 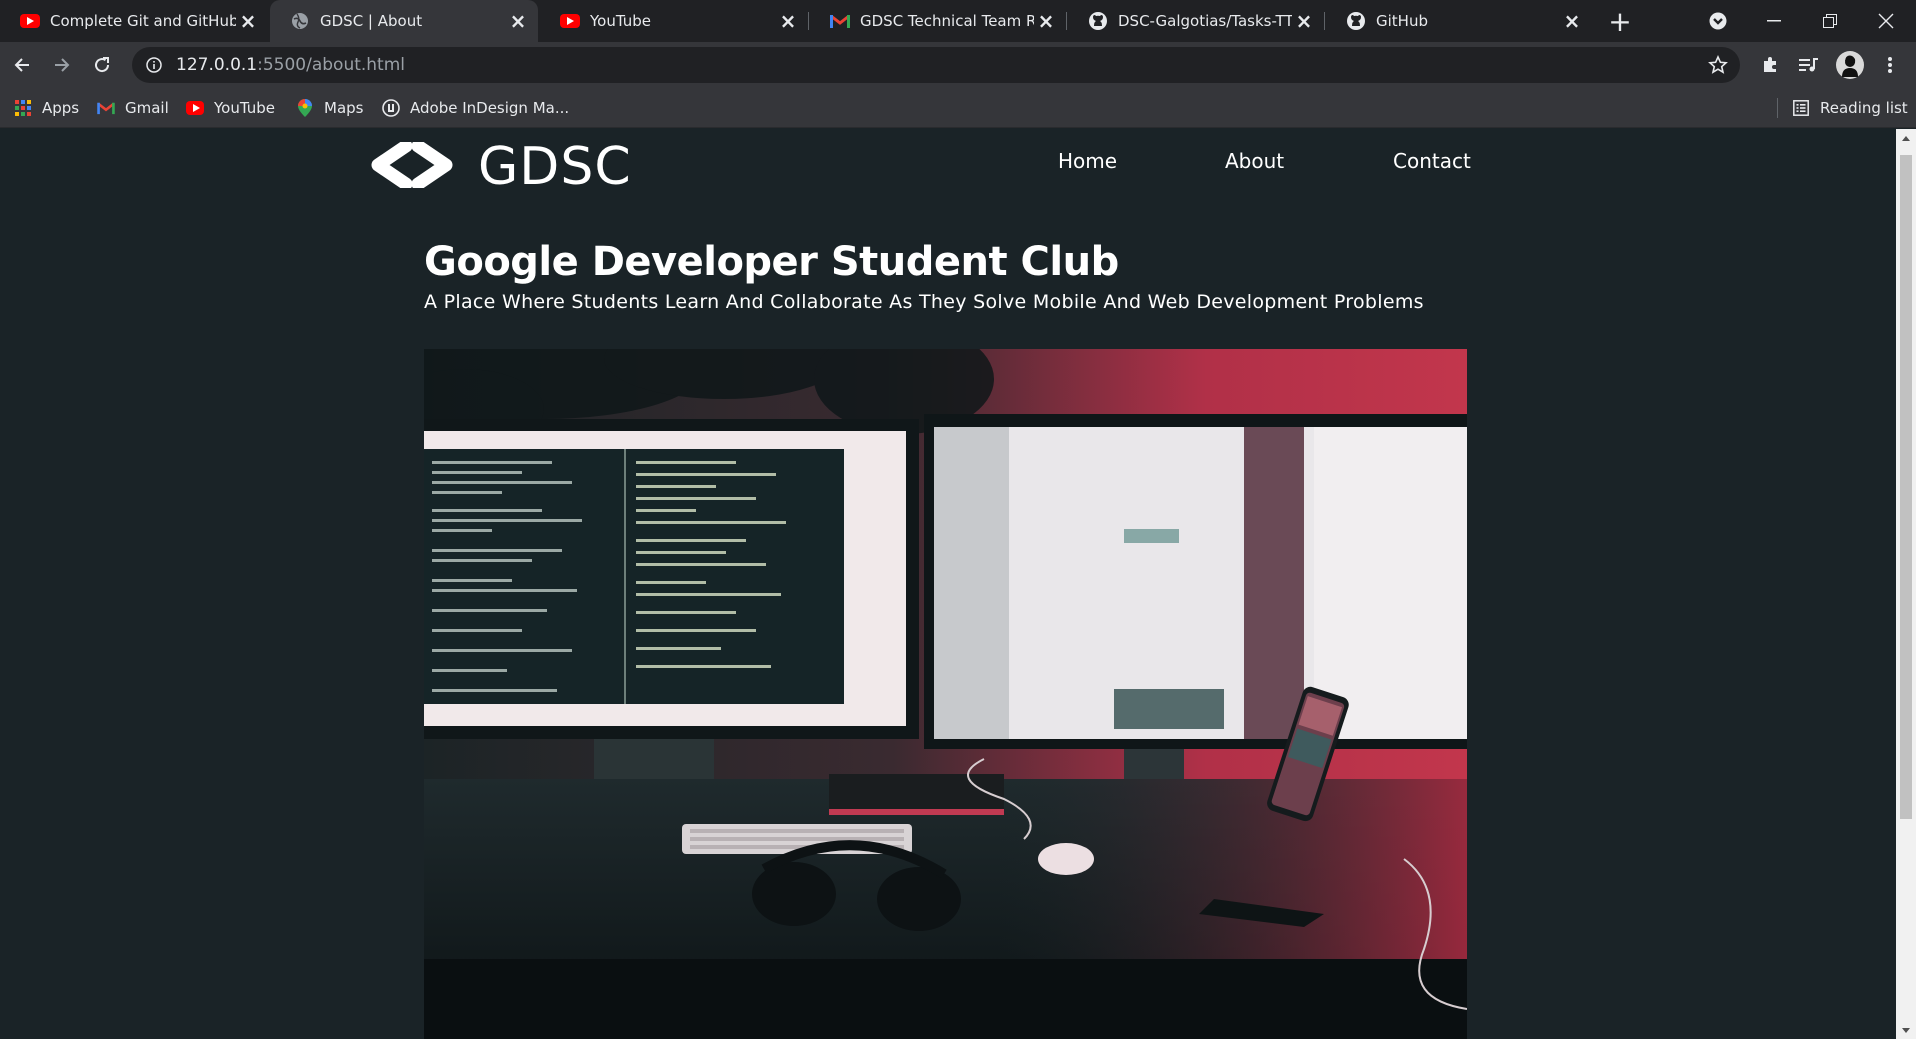 What do you see at coordinates (244, 108) in the screenshot?
I see `bookmark-label: YouTube` at bounding box center [244, 108].